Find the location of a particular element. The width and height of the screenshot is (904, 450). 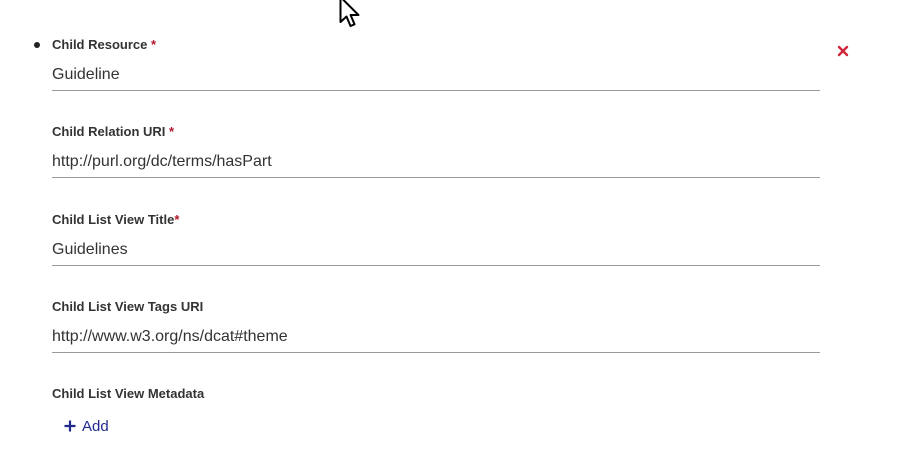

list-bullet is located at coordinates (37, 45).